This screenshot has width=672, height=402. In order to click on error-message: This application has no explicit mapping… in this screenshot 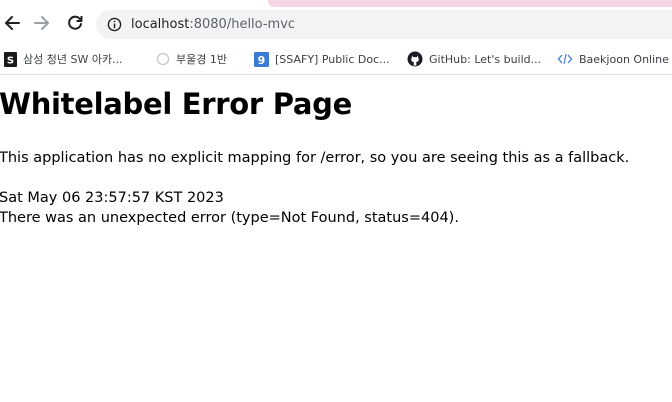, I will do `click(315, 158)`.